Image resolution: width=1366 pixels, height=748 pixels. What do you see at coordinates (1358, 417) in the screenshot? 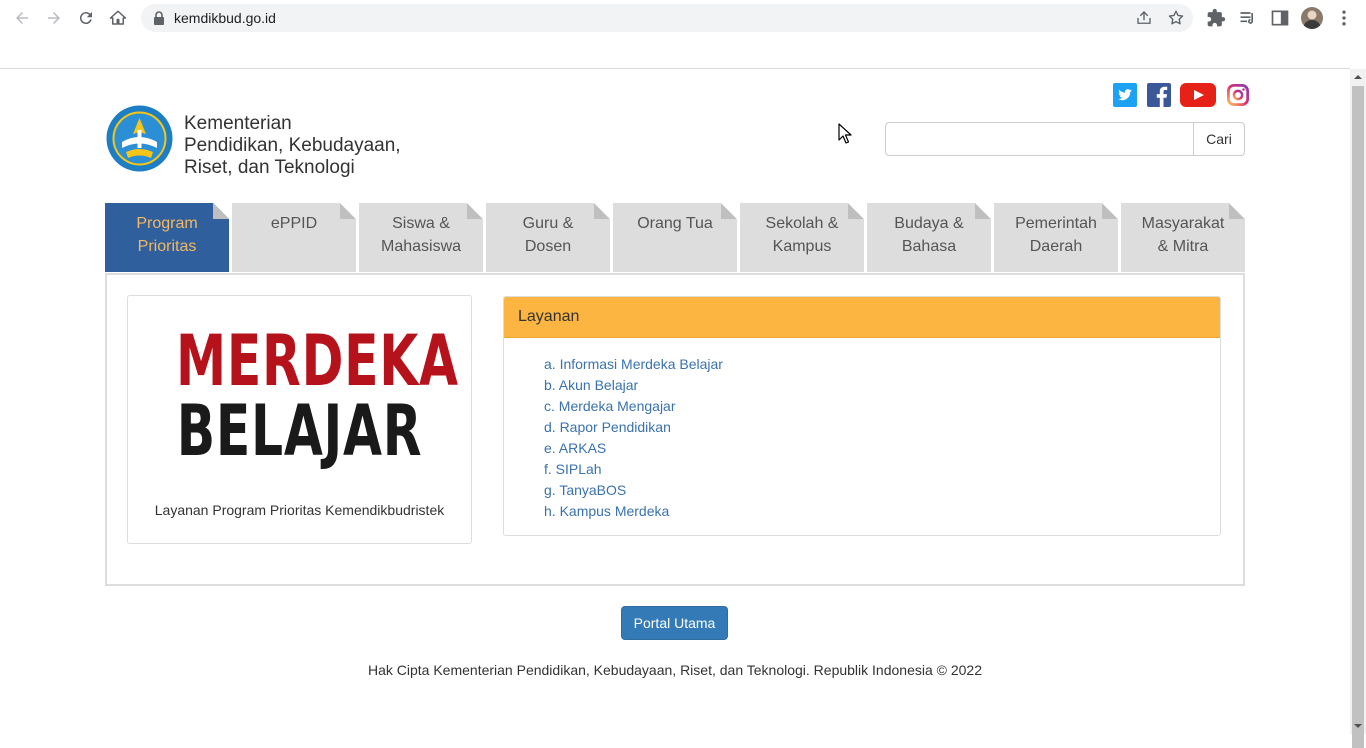
I see `scrollbar-thumb` at bounding box center [1358, 417].